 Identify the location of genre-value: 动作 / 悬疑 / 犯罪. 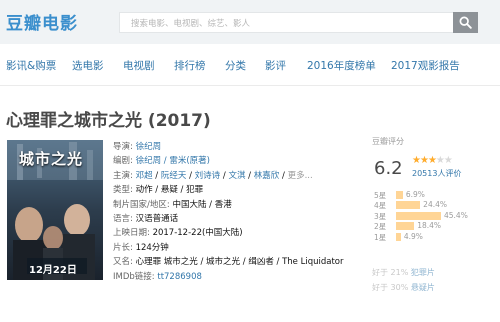
(169, 190).